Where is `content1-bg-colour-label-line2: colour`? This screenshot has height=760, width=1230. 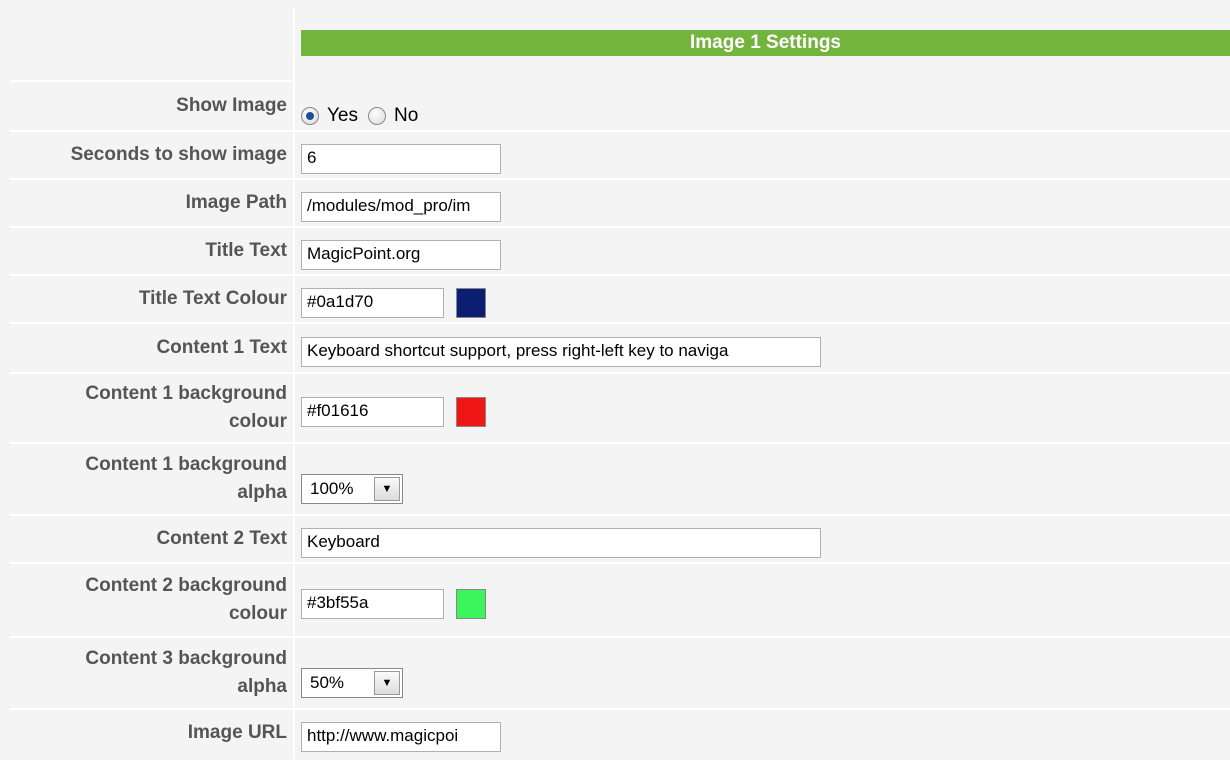 content1-bg-colour-label-line2: colour is located at coordinates (257, 421).